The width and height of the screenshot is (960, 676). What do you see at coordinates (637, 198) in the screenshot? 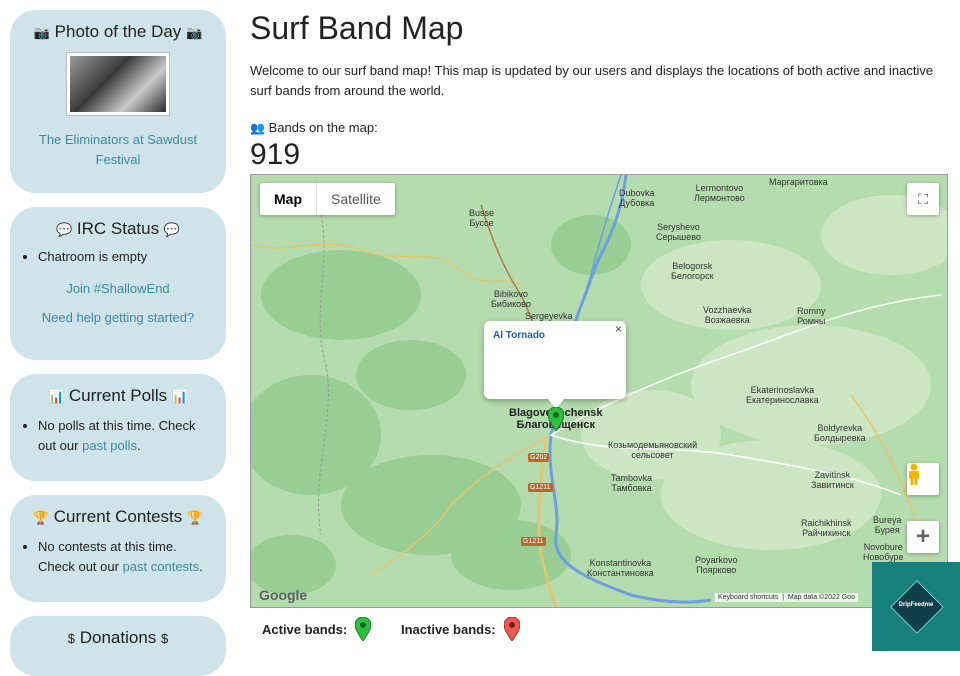
I see `map-label-dubovka: Dubovka Дубовка` at bounding box center [637, 198].